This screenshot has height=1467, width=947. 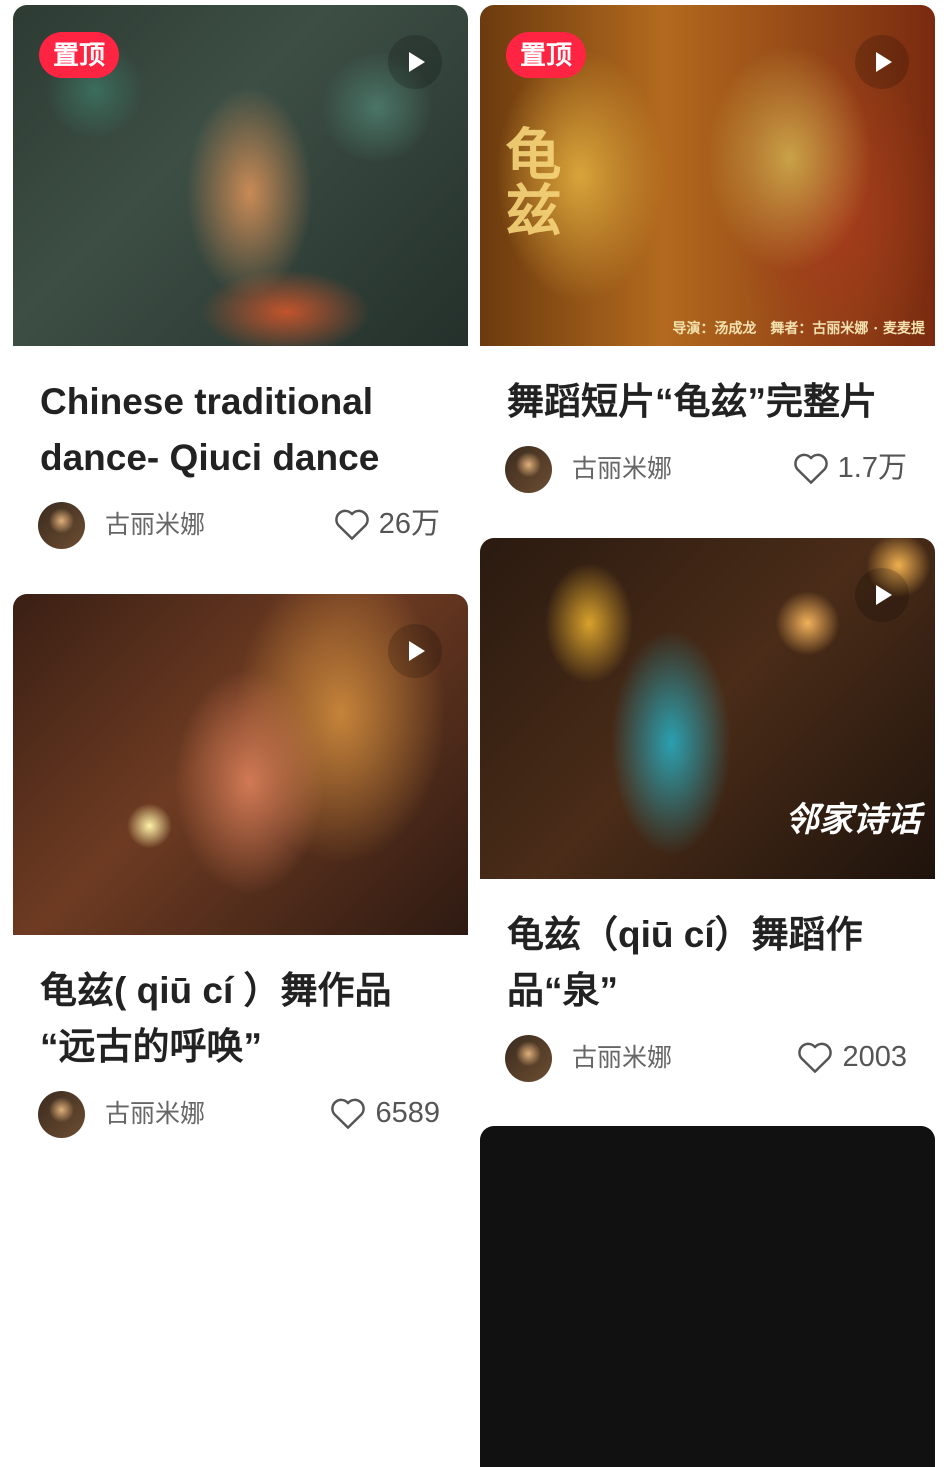 I want to click on like-button: 1.7万, so click(x=849, y=468).